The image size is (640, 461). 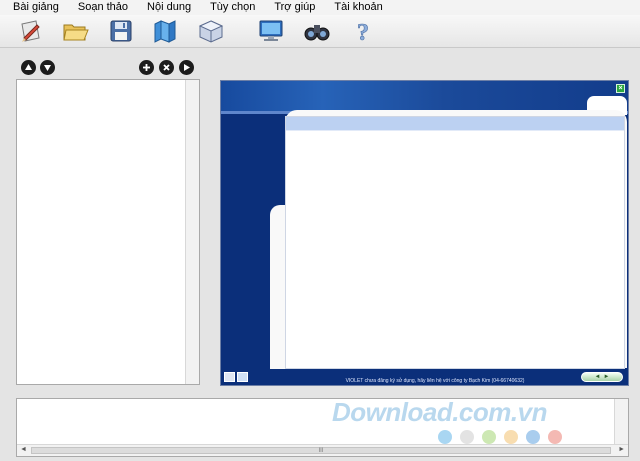 What do you see at coordinates (620, 88) in the screenshot?
I see `preview-close-icon: ×` at bounding box center [620, 88].